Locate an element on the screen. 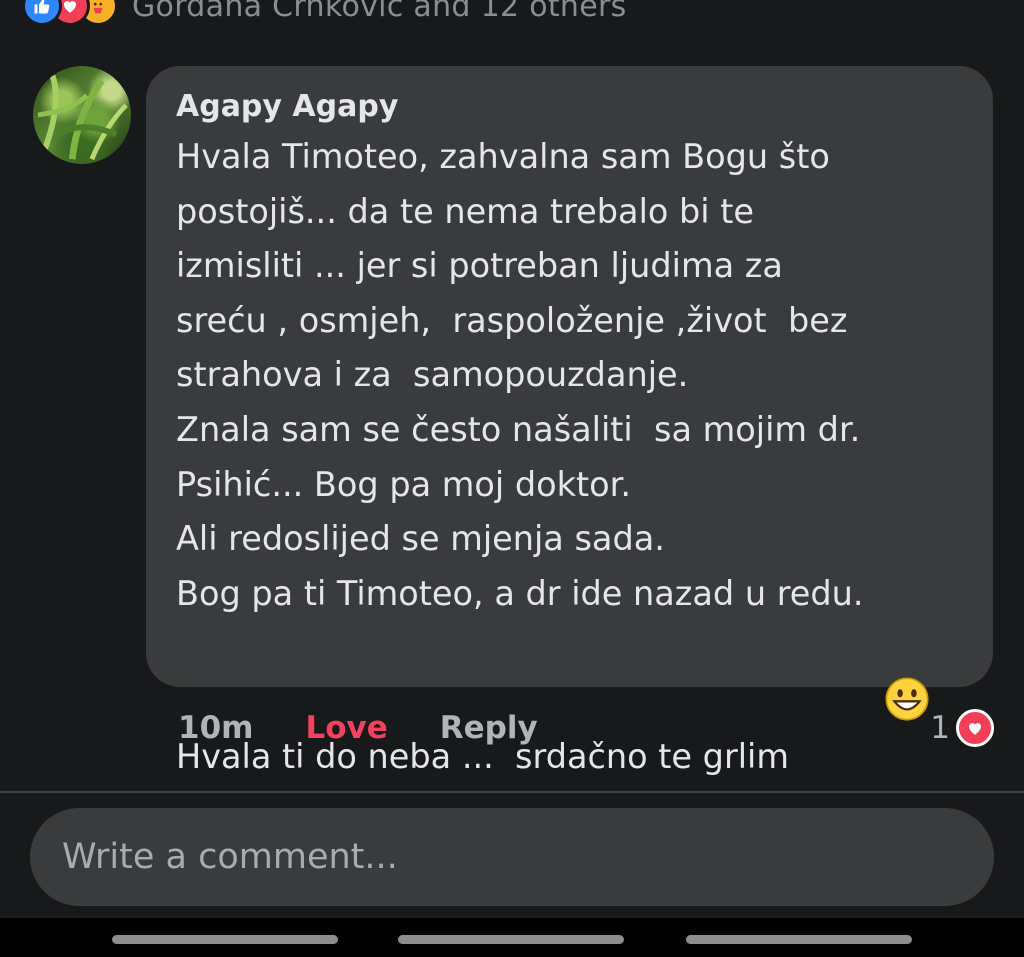 This screenshot has width=1024, height=957. reactions-summary: Gordana Crnković and 12 others is located at coordinates (313, 13).